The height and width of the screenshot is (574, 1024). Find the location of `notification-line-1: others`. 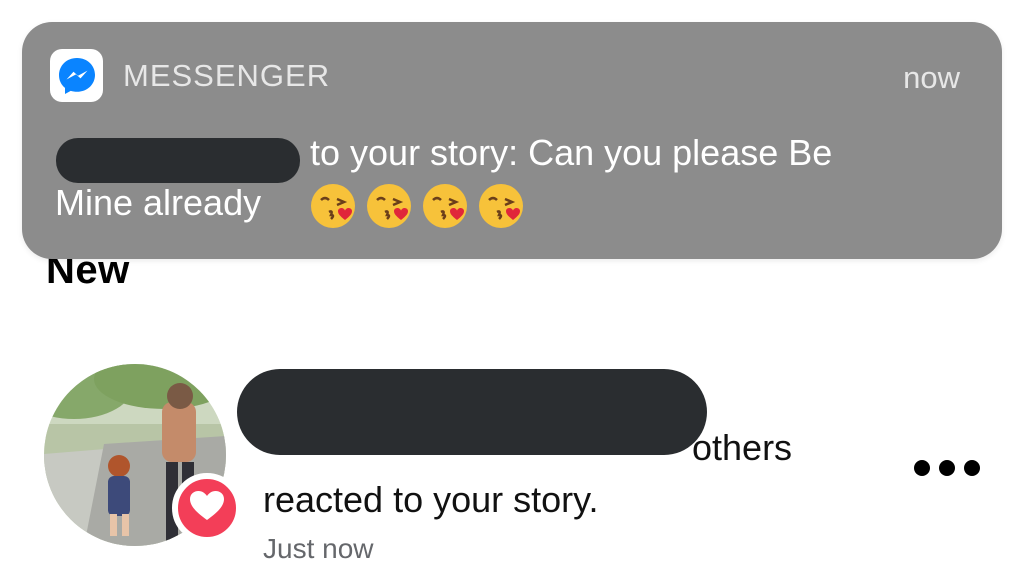

notification-line-1: others is located at coordinates (742, 447).